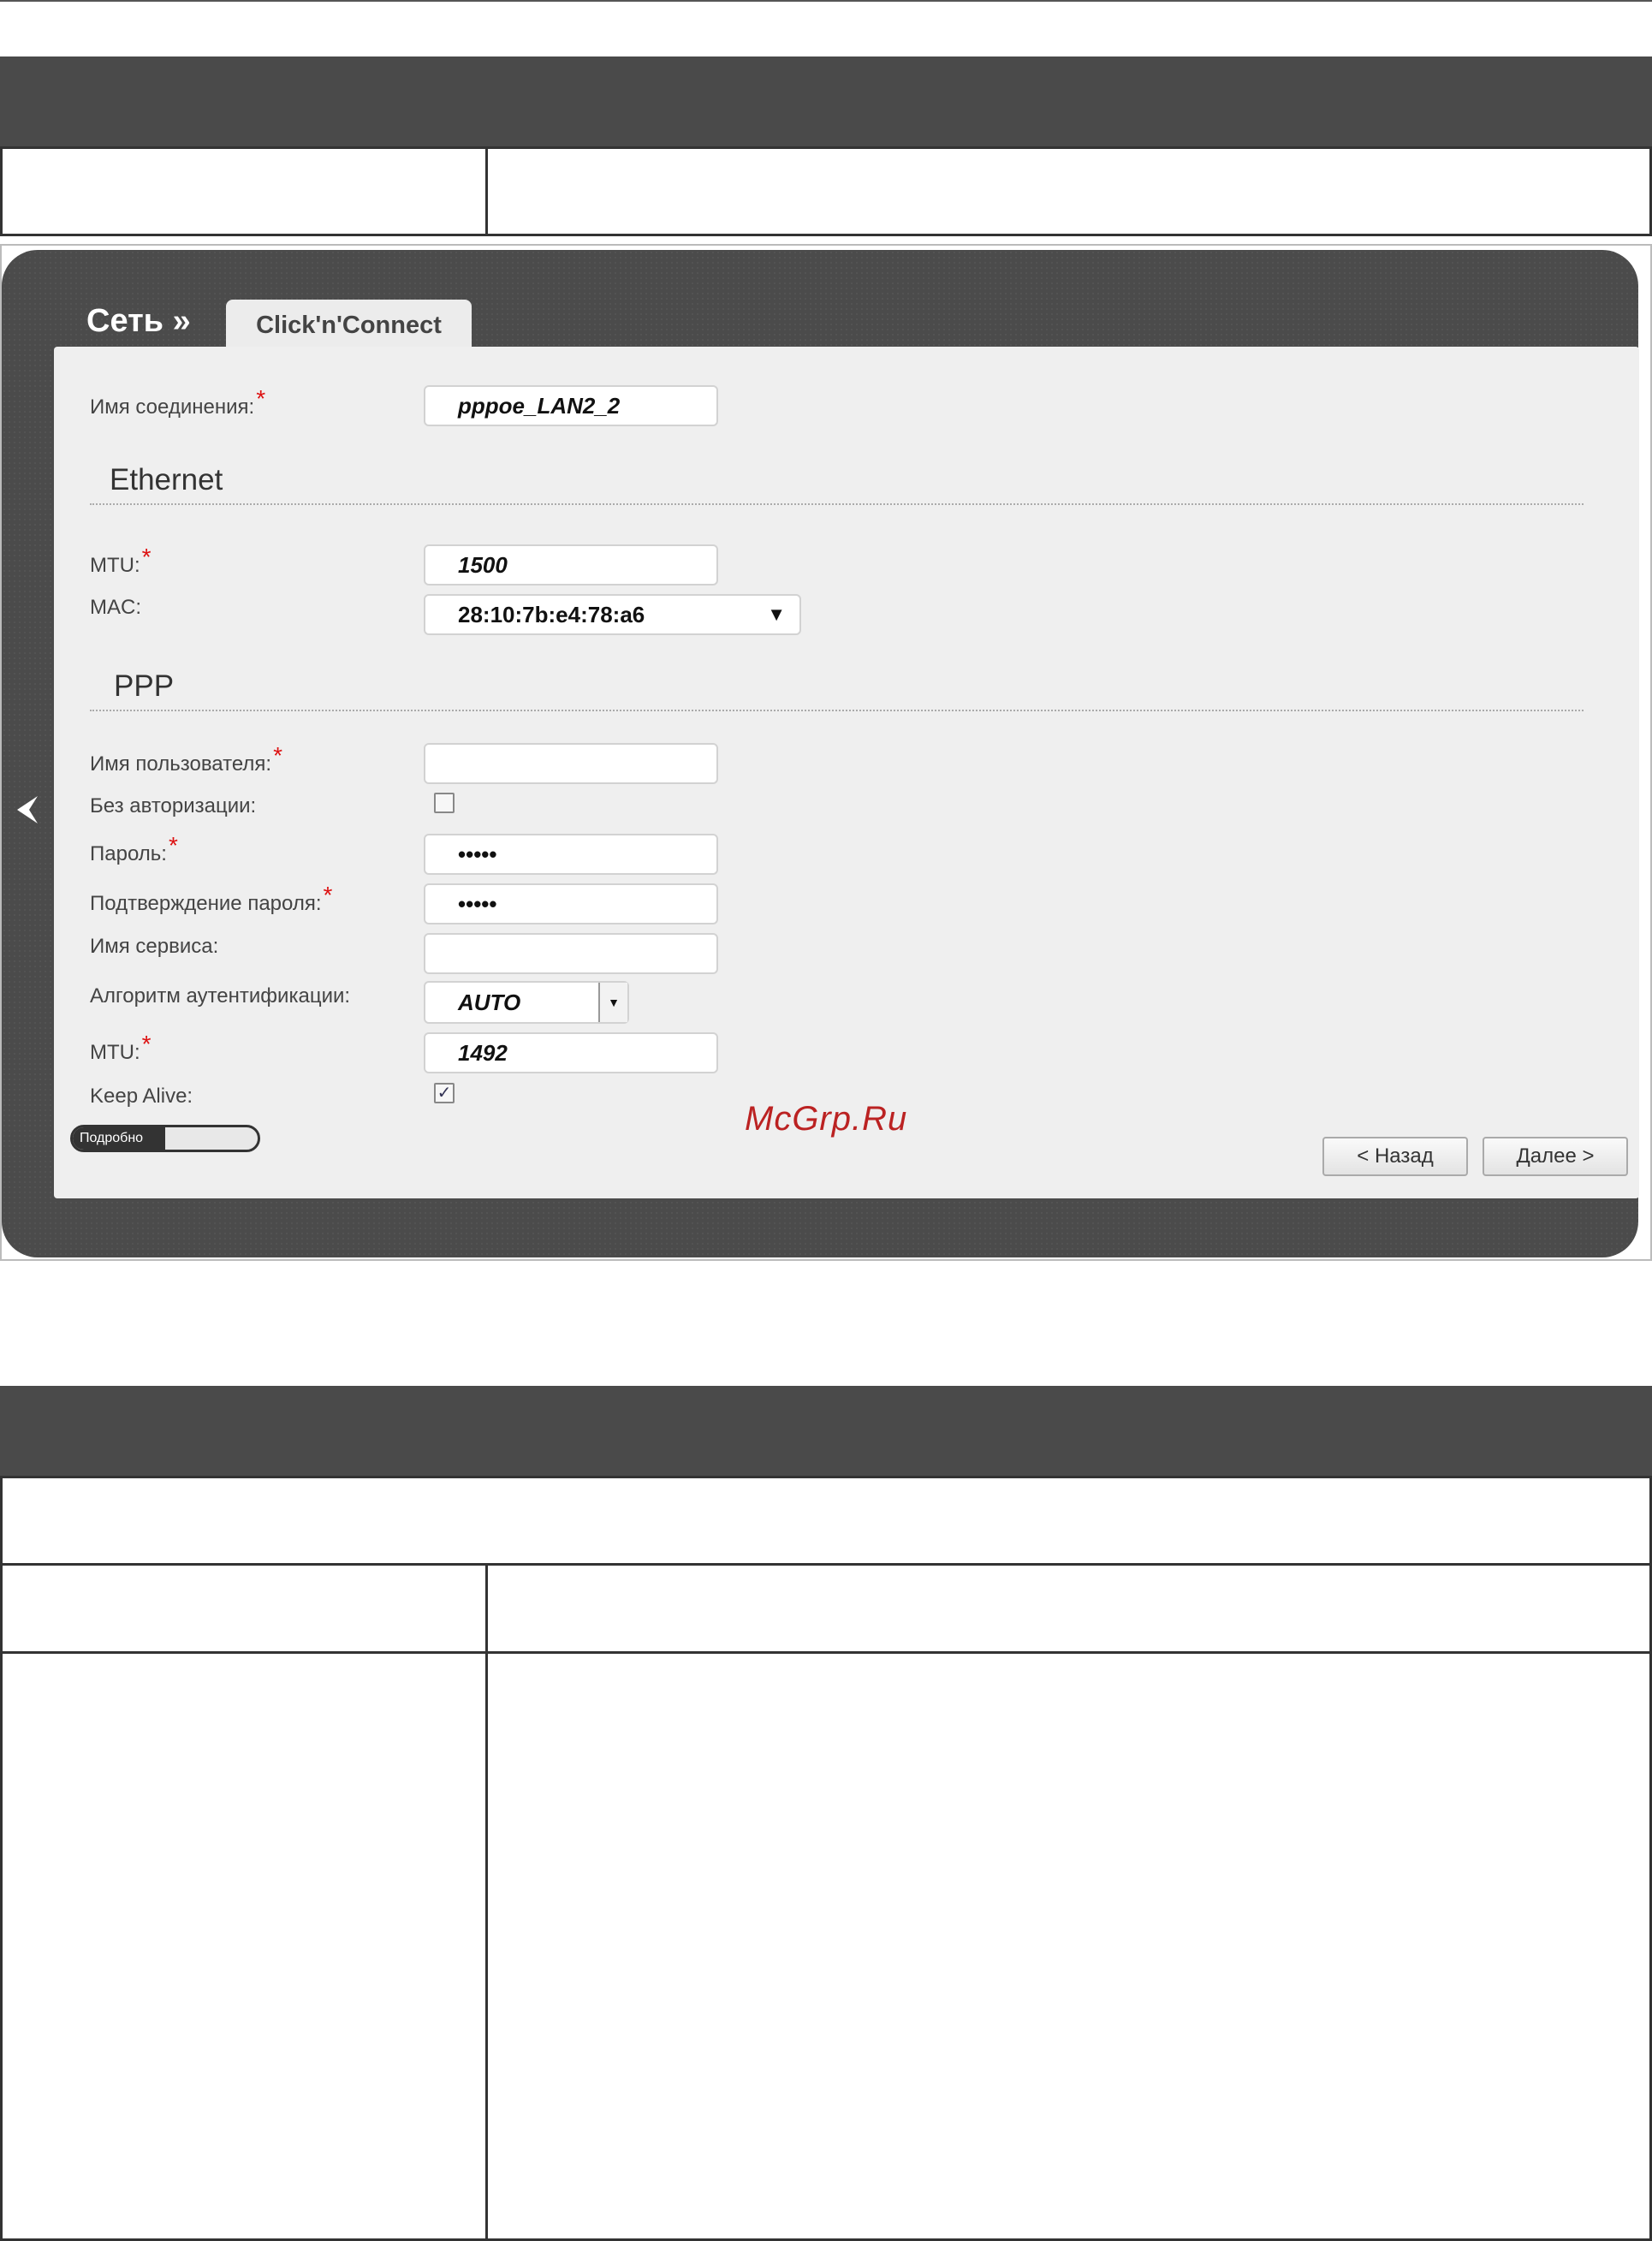 The image size is (1652, 2241). What do you see at coordinates (571, 854) in the screenshot?
I see `password-input: •••••` at bounding box center [571, 854].